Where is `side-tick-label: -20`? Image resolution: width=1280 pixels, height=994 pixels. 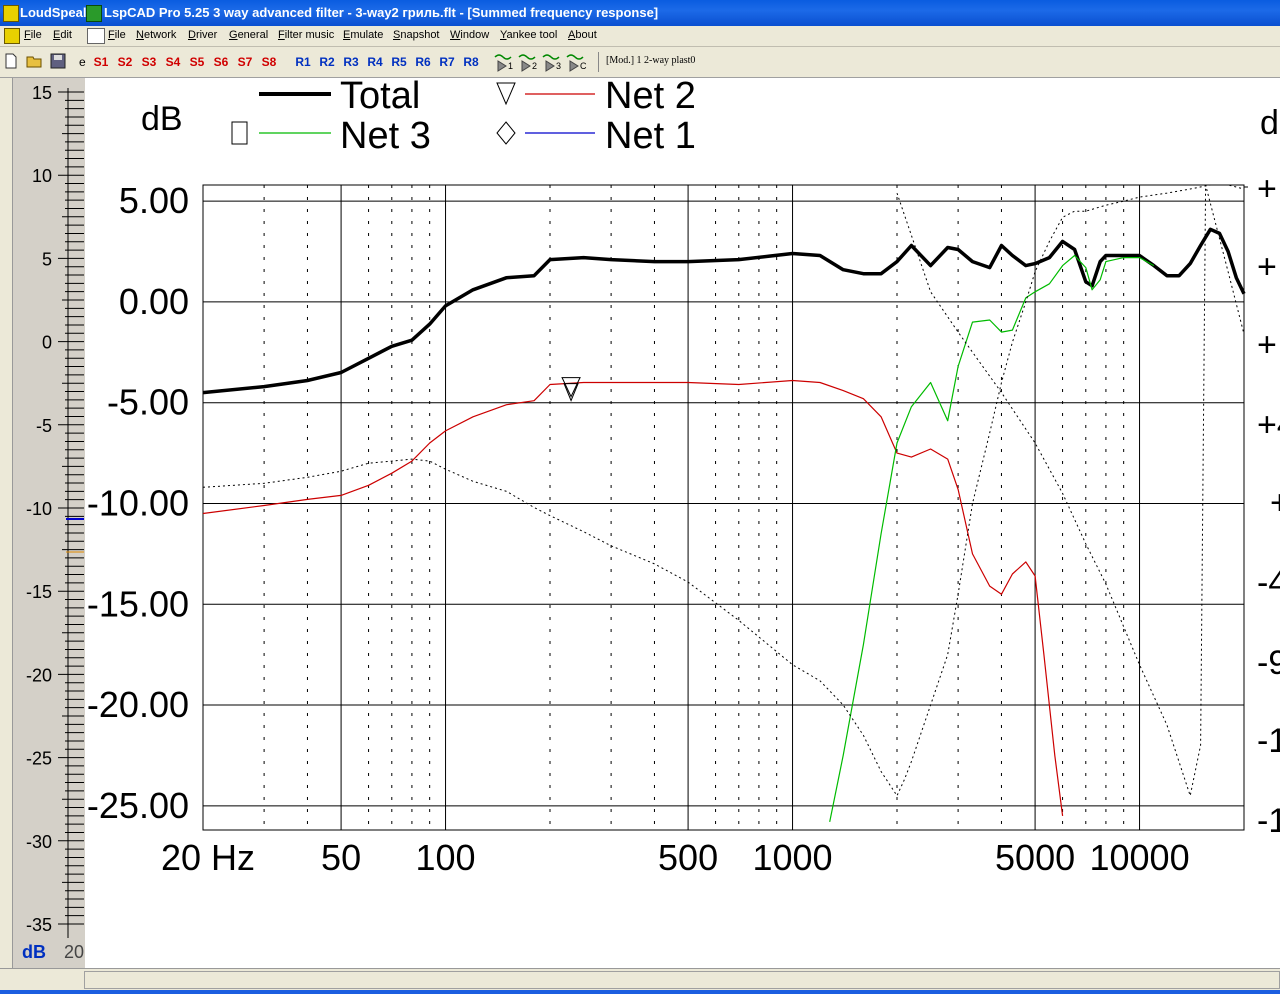
side-tick-label: -20 is located at coordinates (39, 675).